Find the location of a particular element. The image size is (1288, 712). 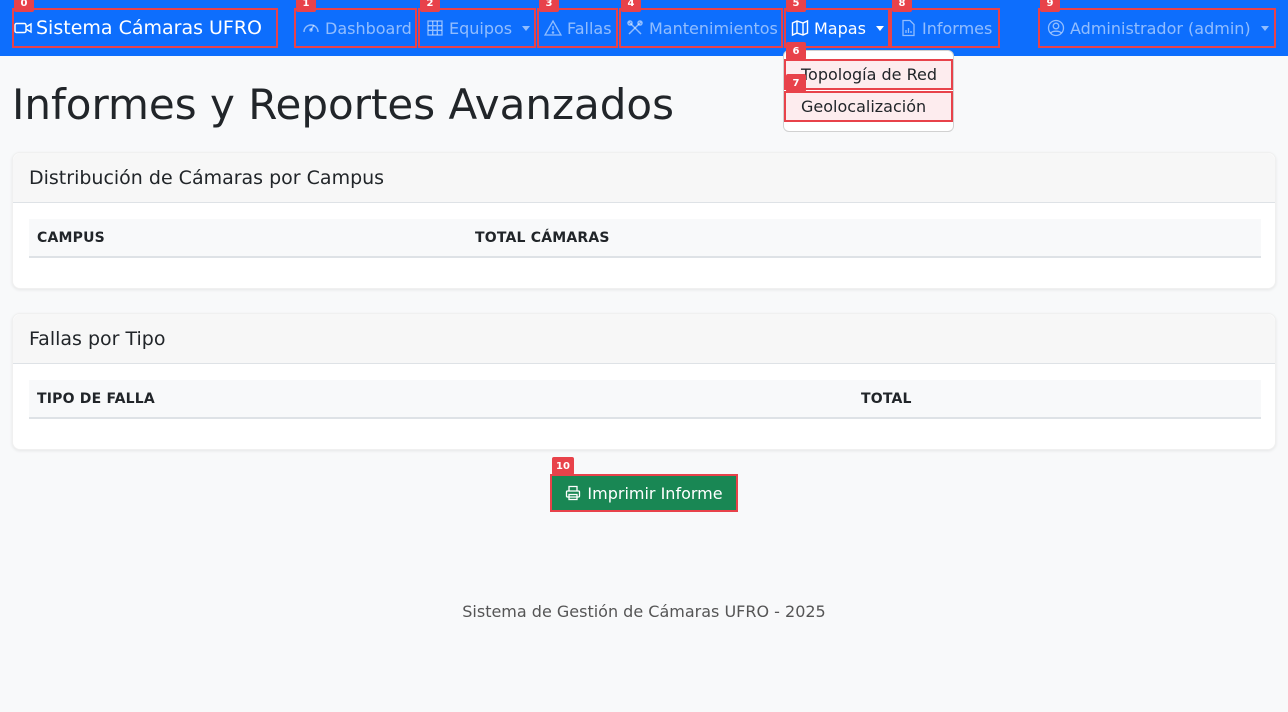

printer-icon is located at coordinates (573, 493).